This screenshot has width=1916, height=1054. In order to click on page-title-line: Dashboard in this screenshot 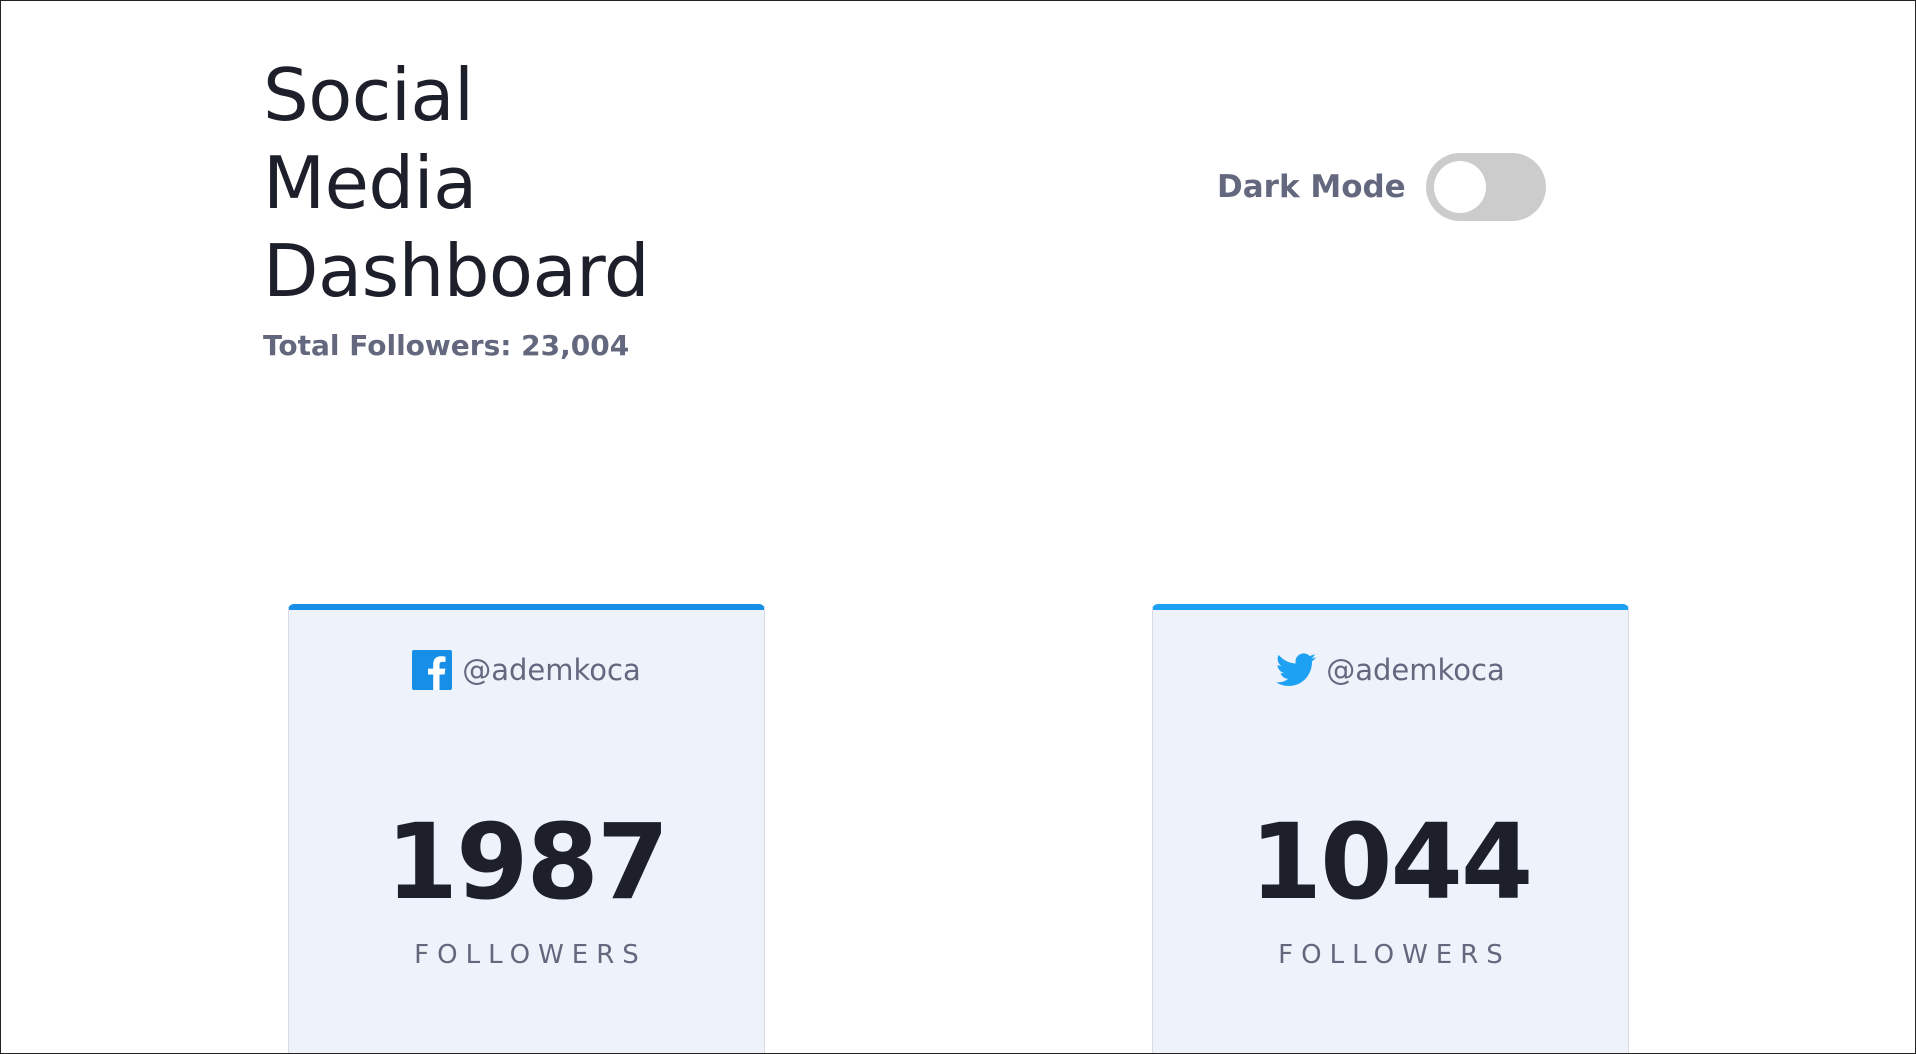, I will do `click(456, 271)`.